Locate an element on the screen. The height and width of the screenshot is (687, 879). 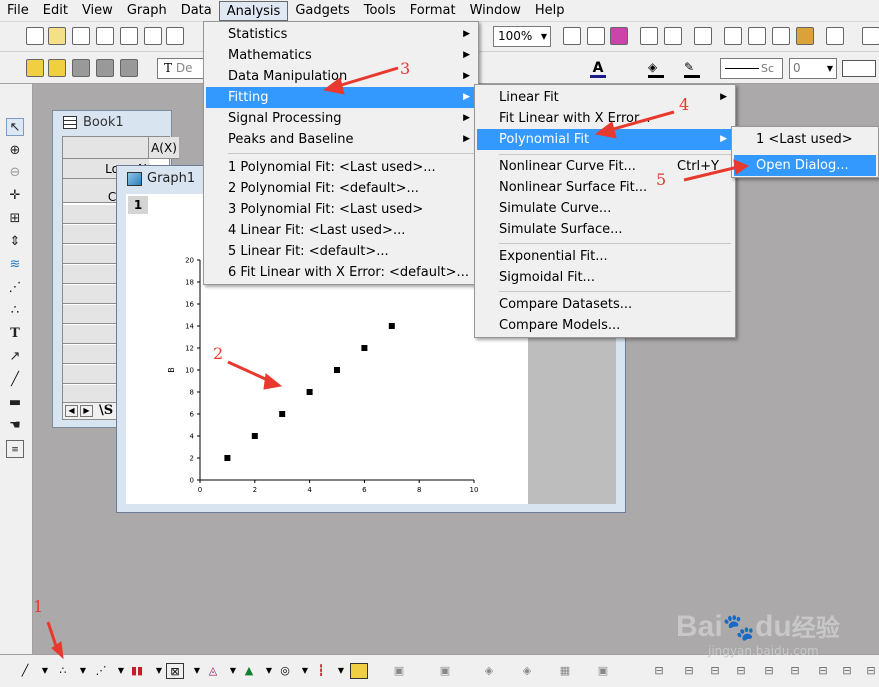
annotation-label-3: 3 is located at coordinates (405, 68).